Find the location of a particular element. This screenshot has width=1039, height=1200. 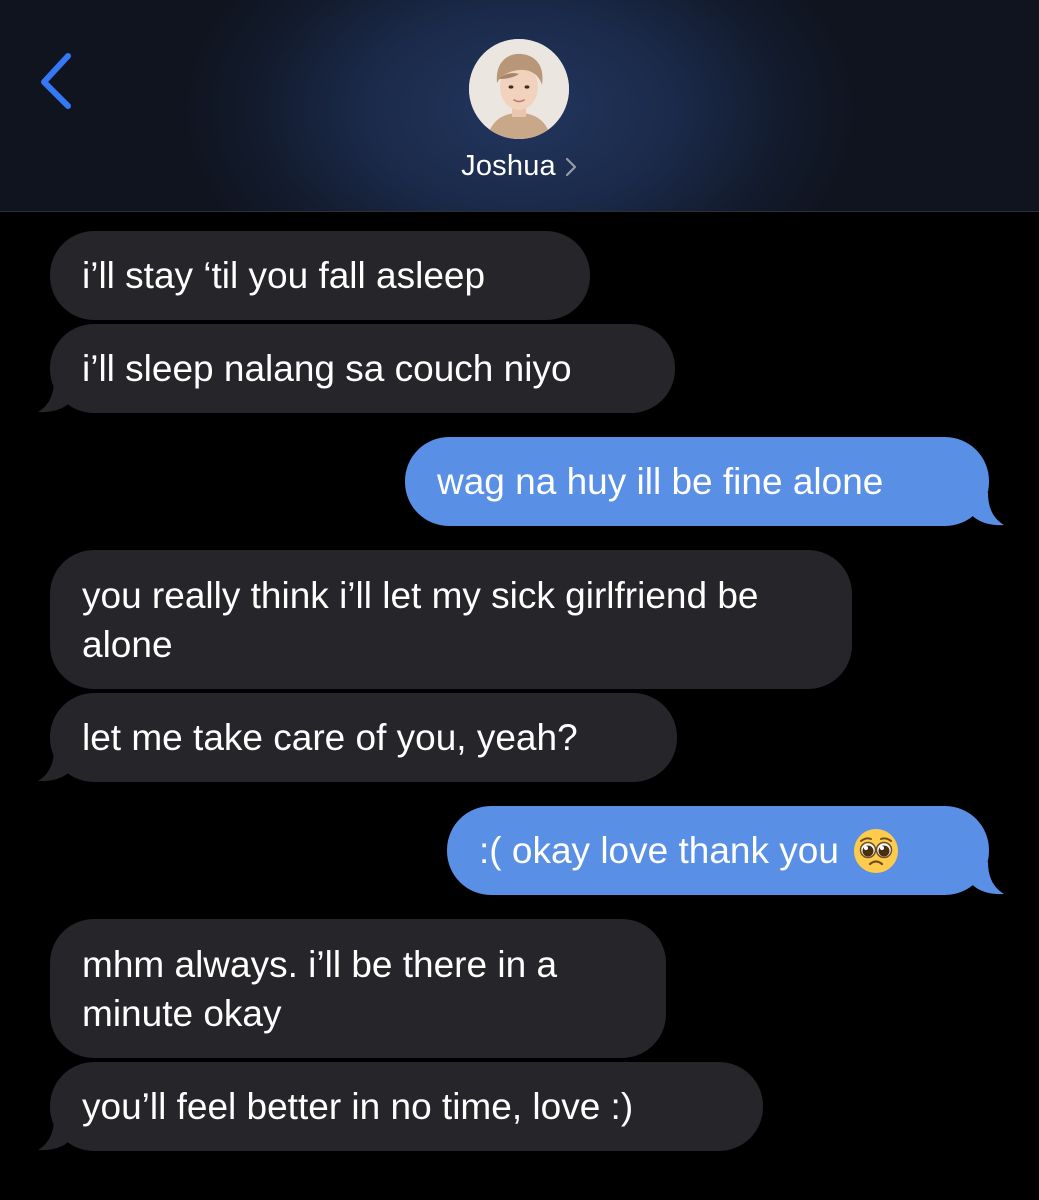

contact-details-link: Joshua is located at coordinates (519, 166).